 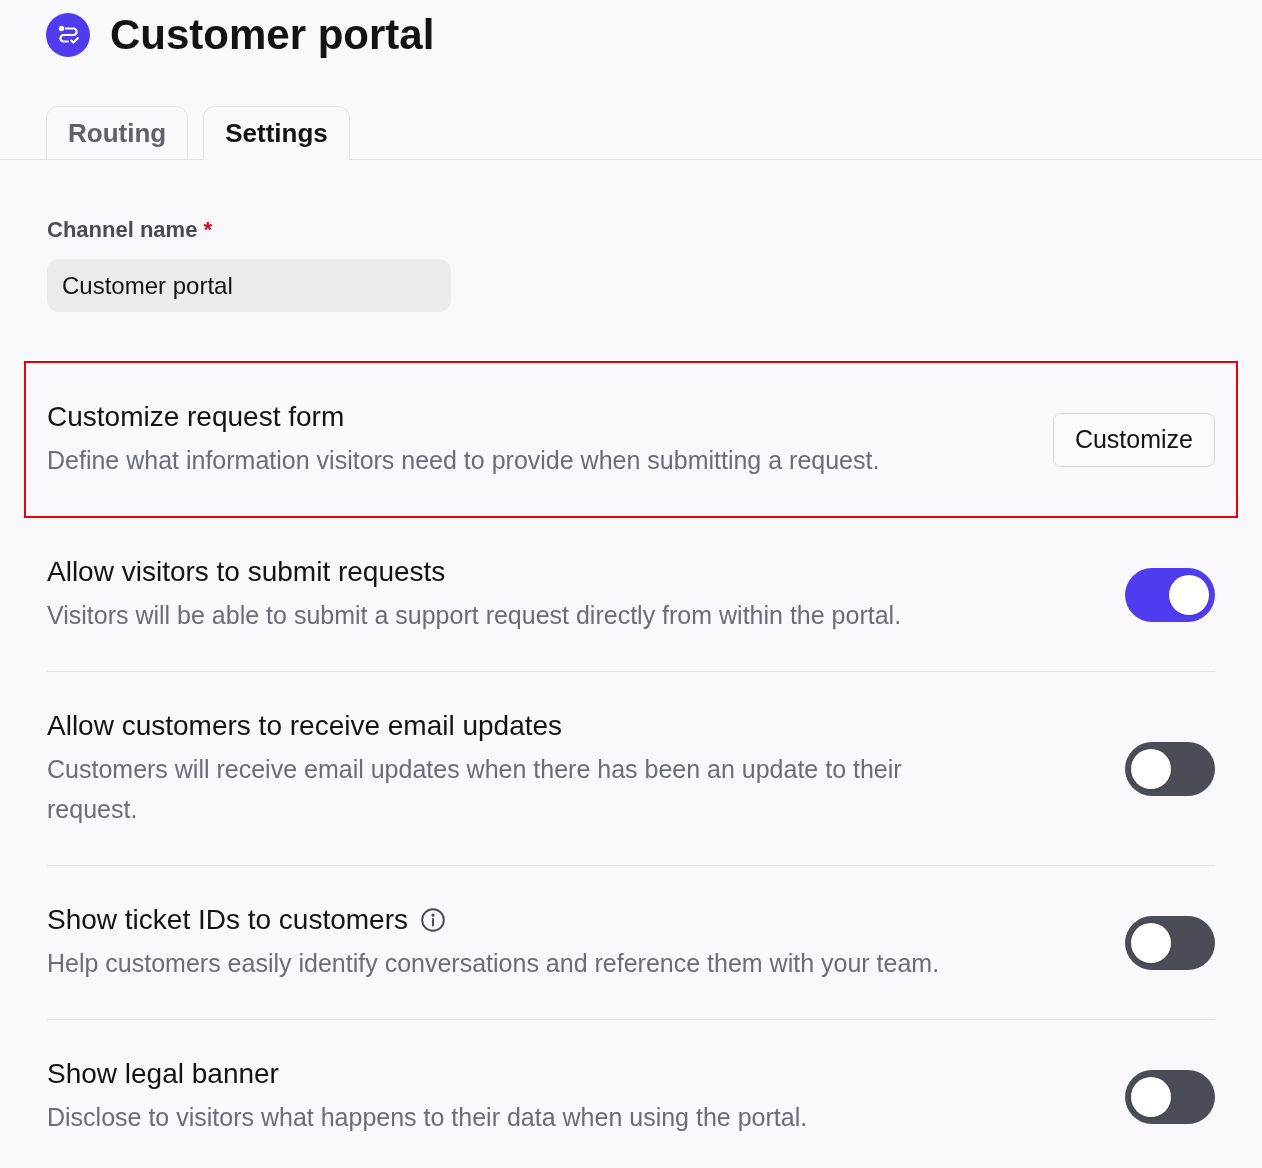 I want to click on setting-title: Customize request form, so click(x=196, y=417).